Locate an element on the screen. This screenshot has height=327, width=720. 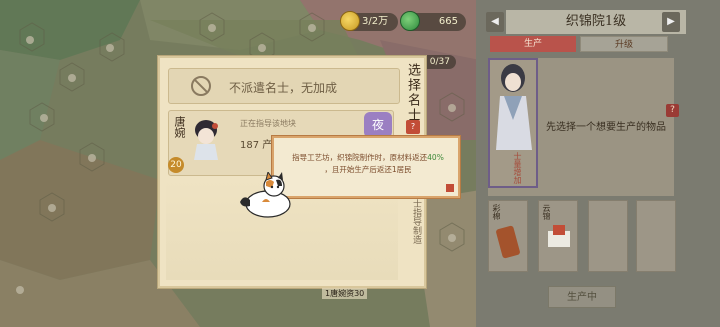
help-icon: ? is located at coordinates (672, 110).